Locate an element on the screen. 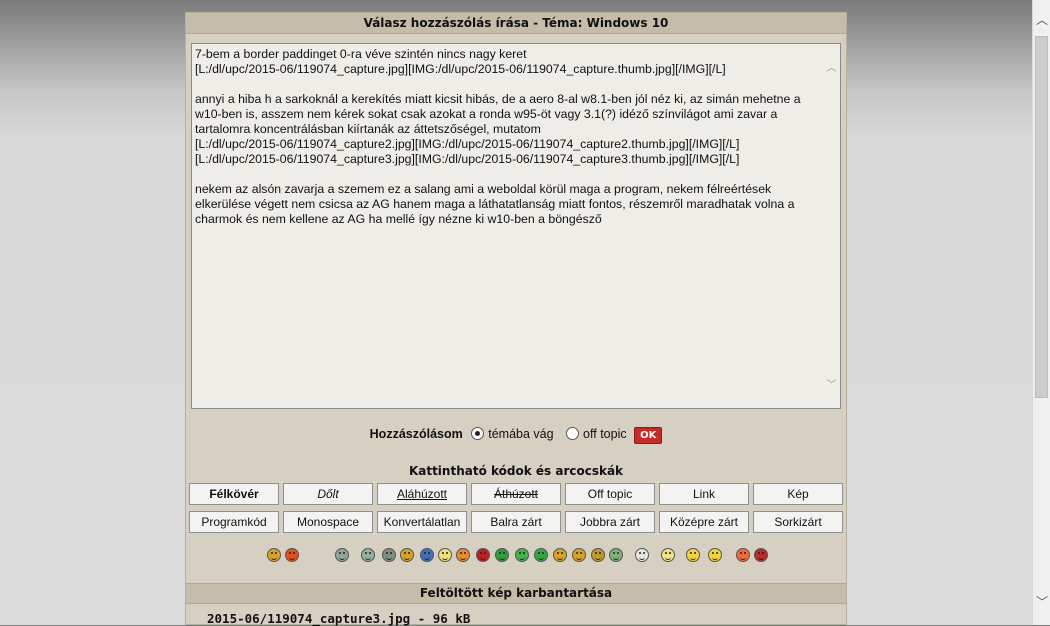 The image size is (1050, 626). sunglasses-icon is located at coordinates (502, 555).